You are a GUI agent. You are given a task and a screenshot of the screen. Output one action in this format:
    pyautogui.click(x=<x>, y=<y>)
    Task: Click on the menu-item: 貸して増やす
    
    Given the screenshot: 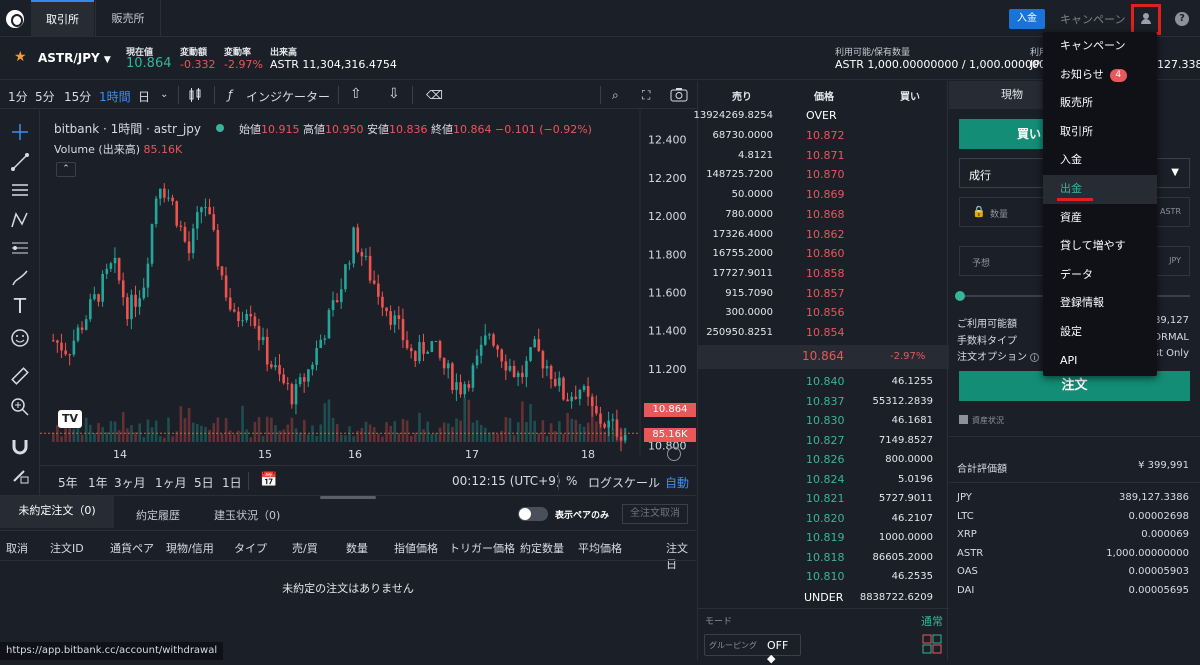 What is the action you would take?
    pyautogui.click(x=1100, y=246)
    